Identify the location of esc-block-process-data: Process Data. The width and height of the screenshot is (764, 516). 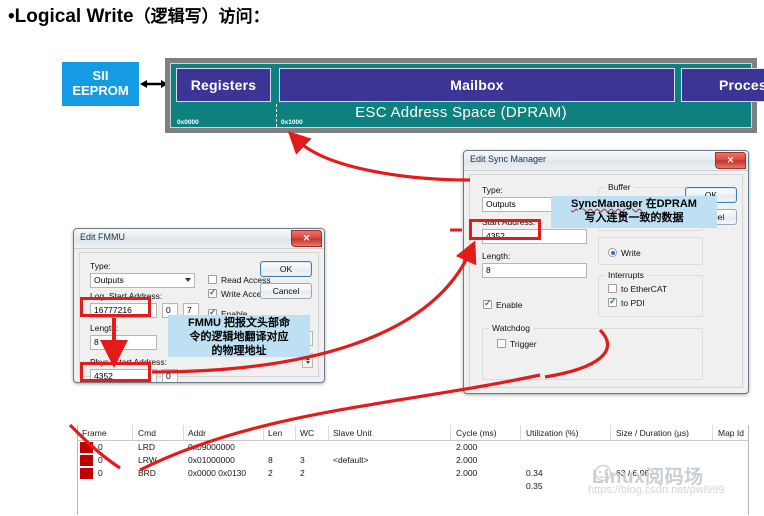
(722, 85).